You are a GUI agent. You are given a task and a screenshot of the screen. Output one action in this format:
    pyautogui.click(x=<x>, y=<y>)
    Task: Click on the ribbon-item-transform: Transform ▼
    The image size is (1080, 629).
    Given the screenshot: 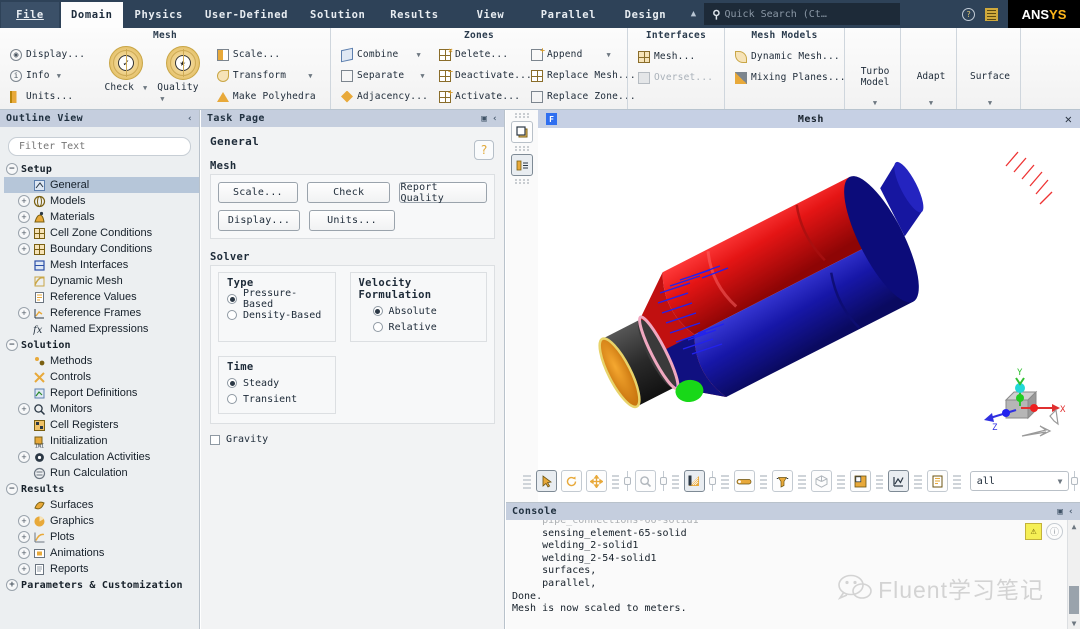 What is the action you would take?
    pyautogui.click(x=268, y=75)
    